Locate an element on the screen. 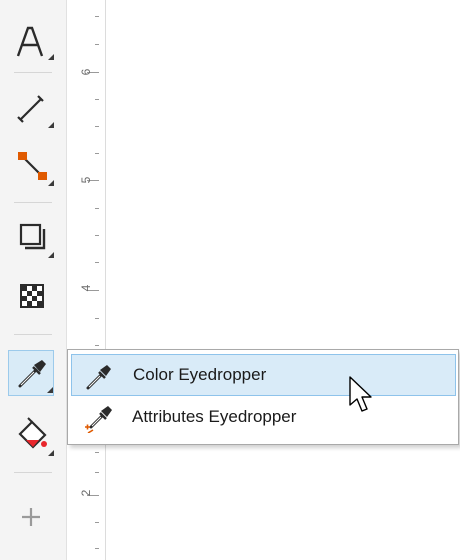 This screenshot has width=460, height=560. menu-item-color-eyedropper: Color Eyedropper is located at coordinates (263, 375).